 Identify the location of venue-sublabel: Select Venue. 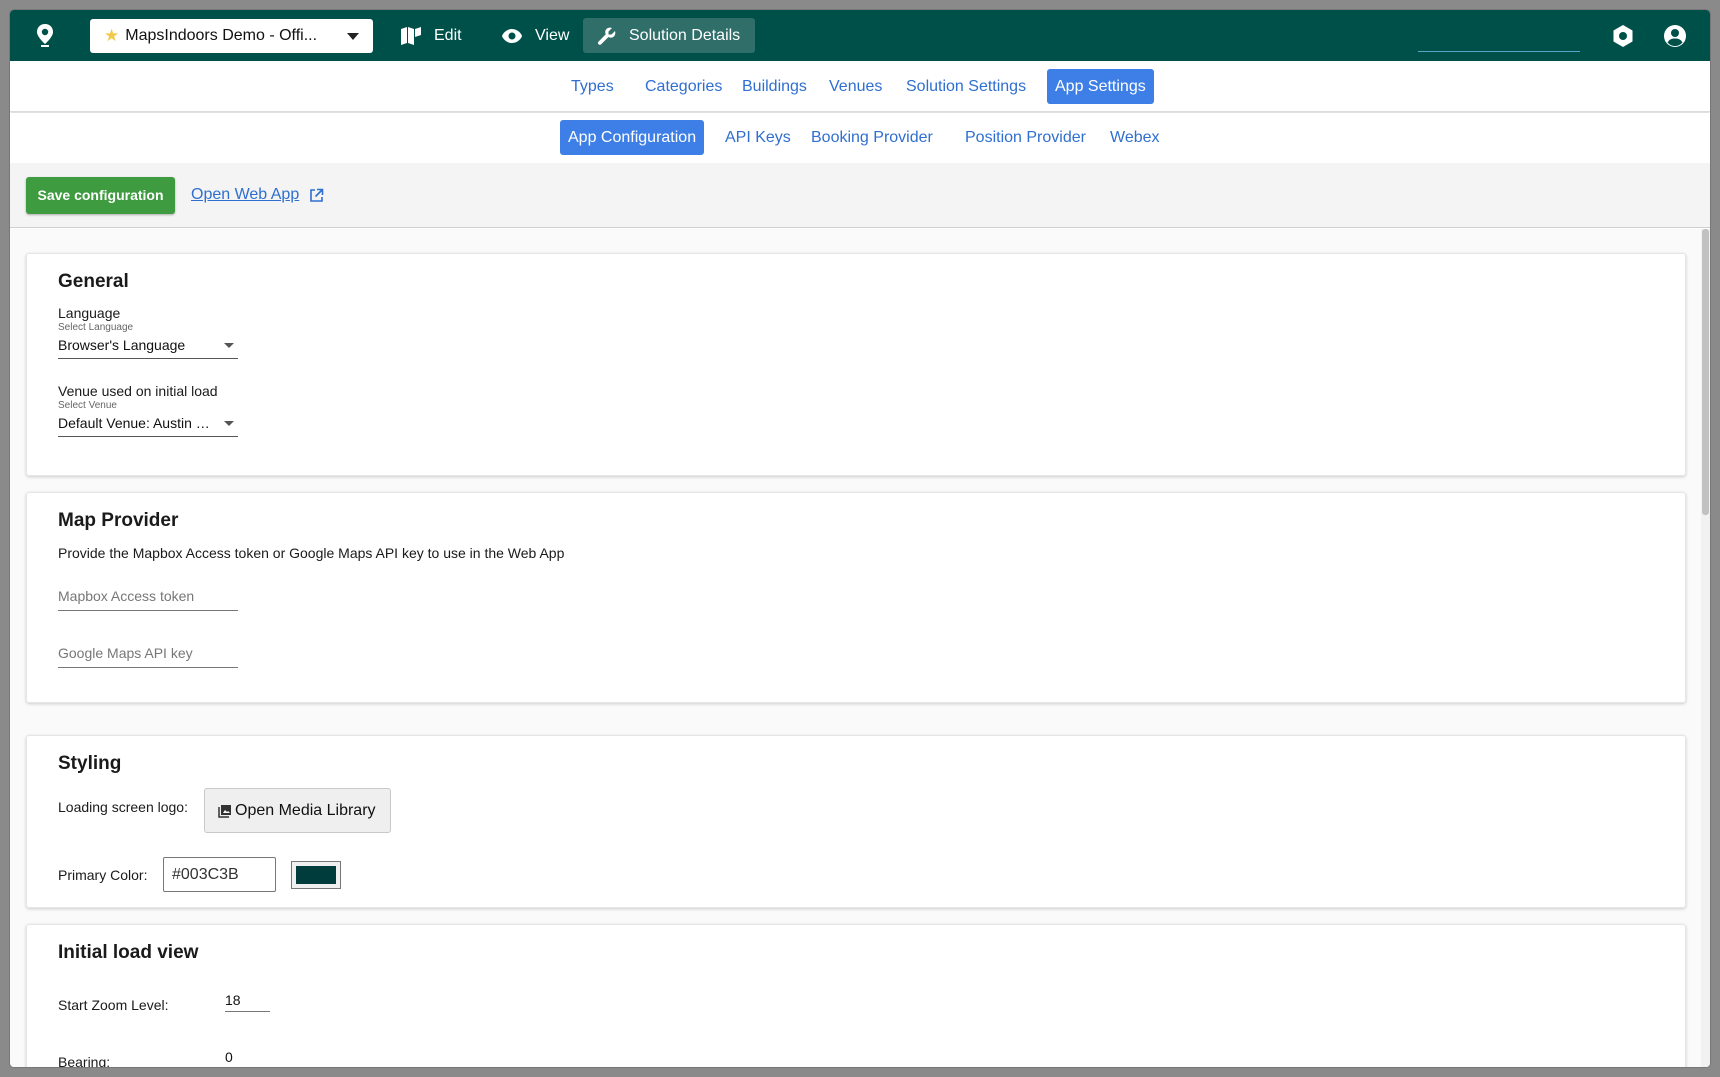
(87, 405).